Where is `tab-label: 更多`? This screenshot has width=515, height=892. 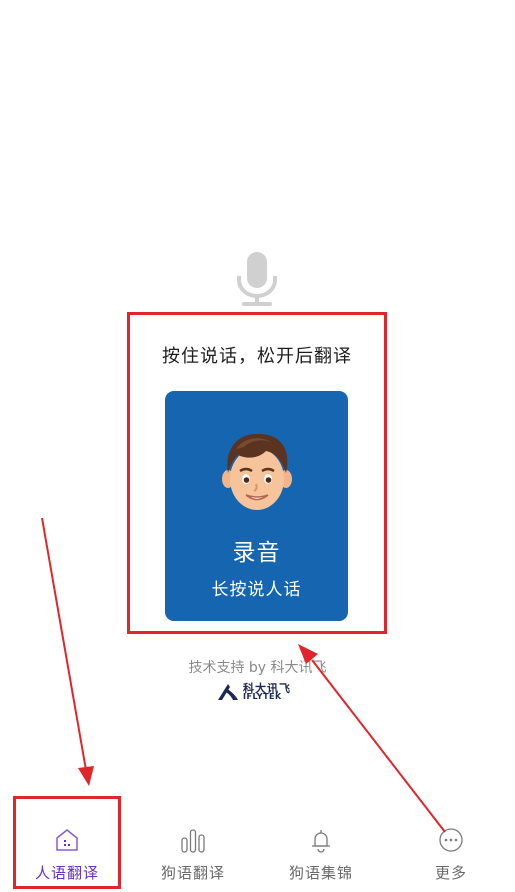 tab-label: 更多 is located at coordinates (450, 873).